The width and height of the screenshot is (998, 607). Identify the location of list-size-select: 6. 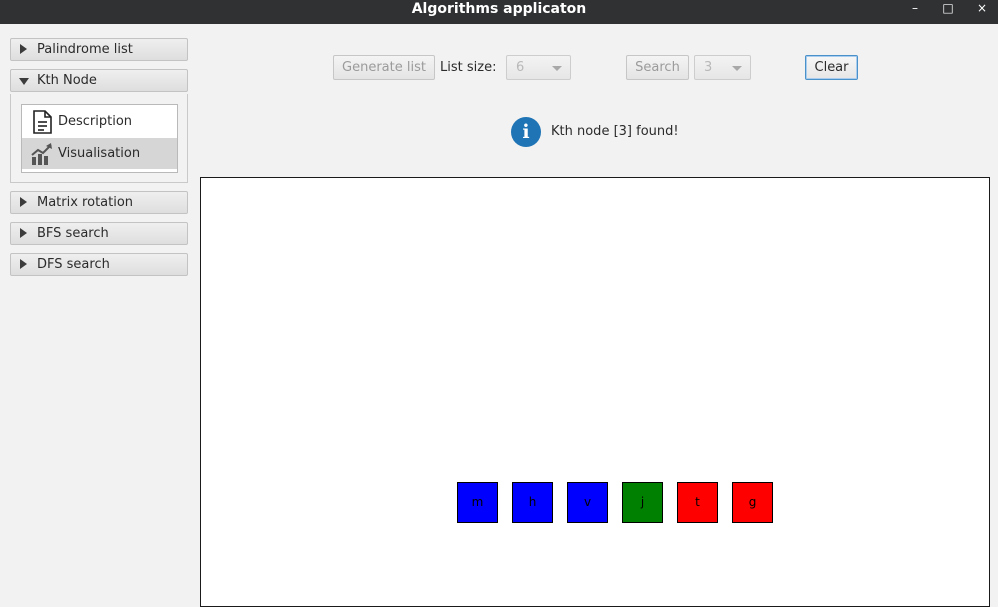
(538, 67).